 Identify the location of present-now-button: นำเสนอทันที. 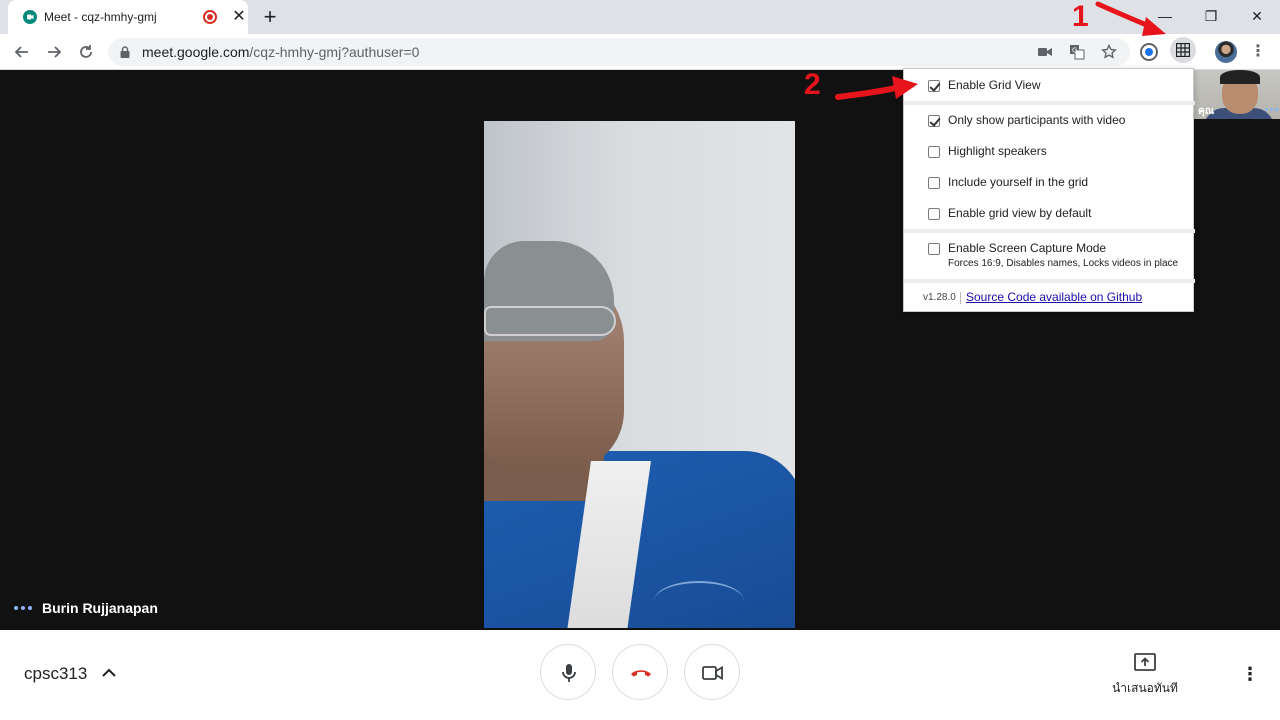
(1145, 675).